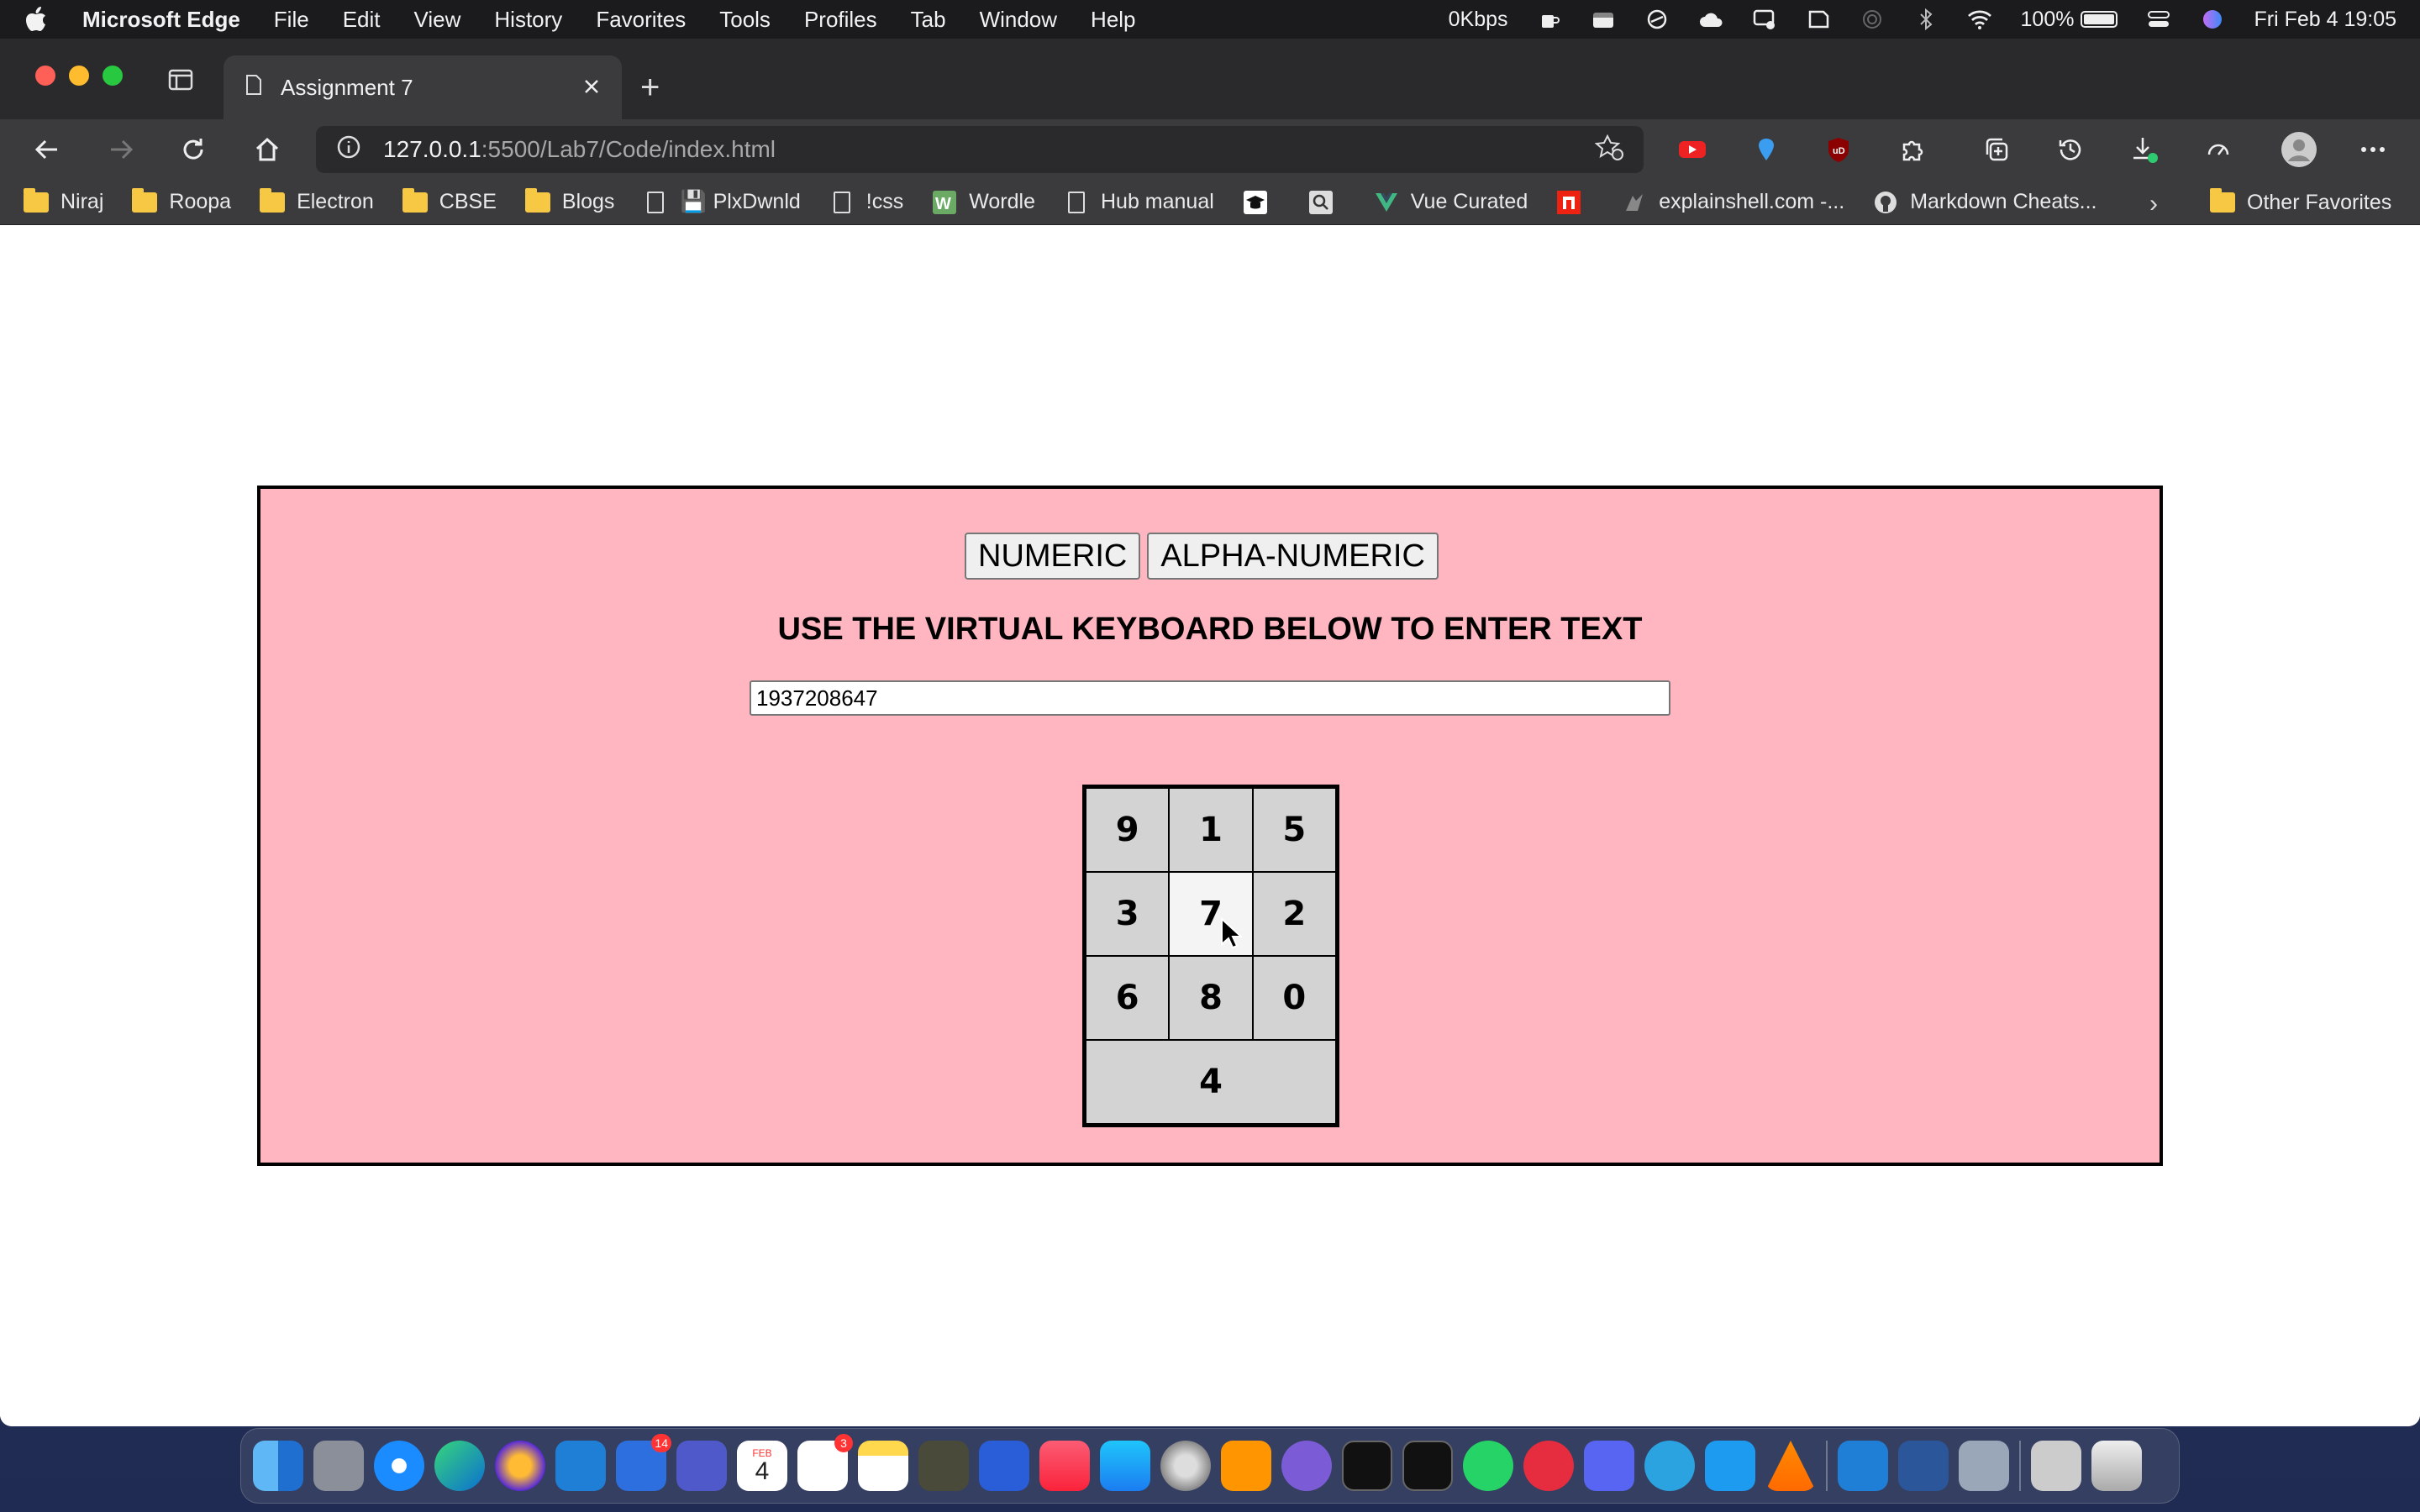  I want to click on messenger-icon, so click(1548, 1466).